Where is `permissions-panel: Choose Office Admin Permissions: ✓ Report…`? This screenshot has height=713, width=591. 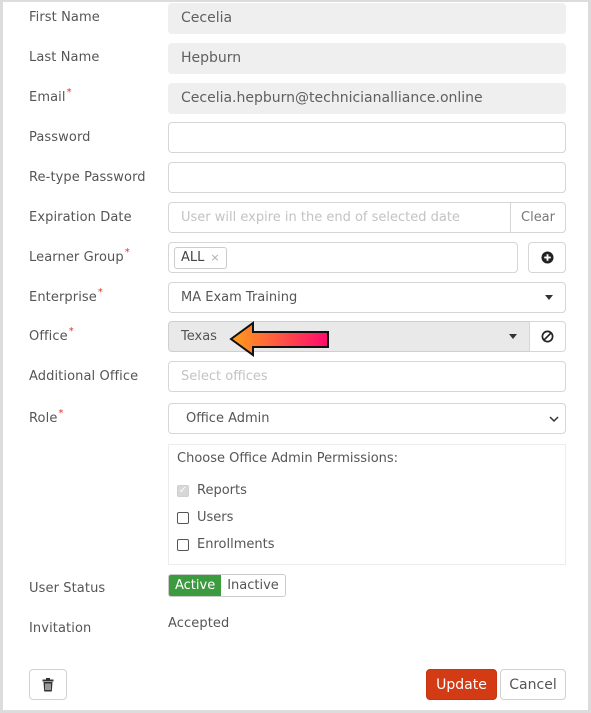 permissions-panel: Choose Office Admin Permissions: ✓ Report… is located at coordinates (367, 504).